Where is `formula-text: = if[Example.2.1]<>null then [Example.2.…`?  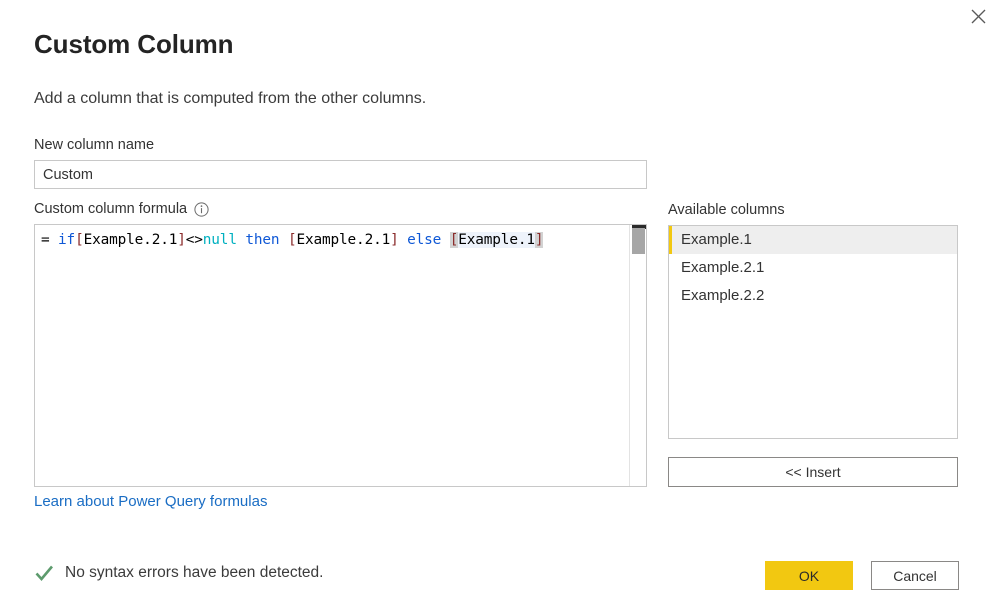 formula-text: = if[Example.2.1]<>null then [Example.2.… is located at coordinates (292, 240).